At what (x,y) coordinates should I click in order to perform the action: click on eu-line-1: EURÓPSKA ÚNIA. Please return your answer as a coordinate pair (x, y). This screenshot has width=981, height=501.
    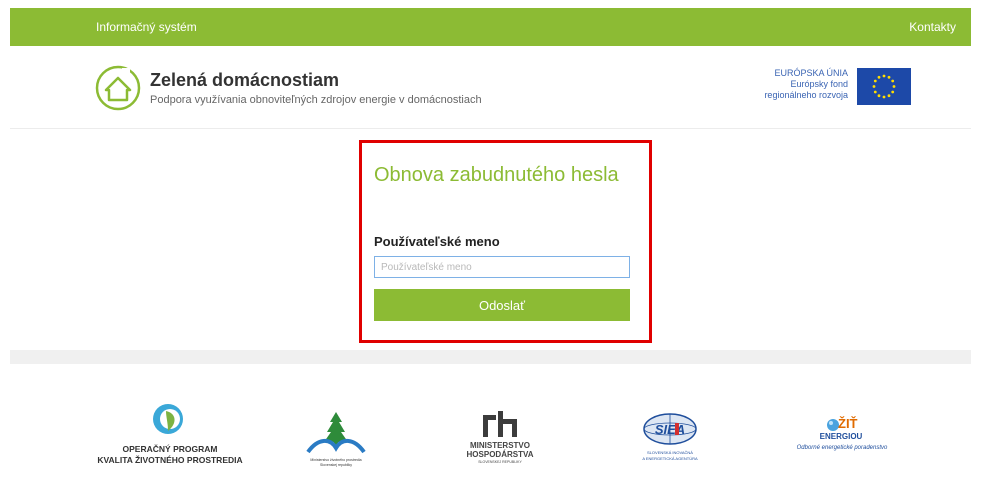
    Looking at the image, I should click on (811, 73).